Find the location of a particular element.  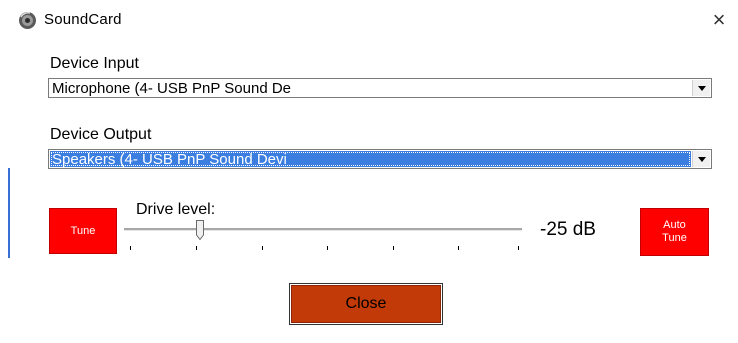

close-button: Close is located at coordinates (366, 304).